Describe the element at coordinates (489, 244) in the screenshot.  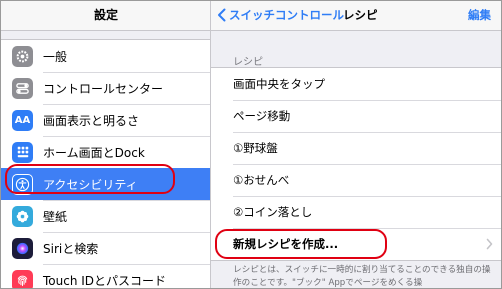
I see `chevron-right-icon` at that location.